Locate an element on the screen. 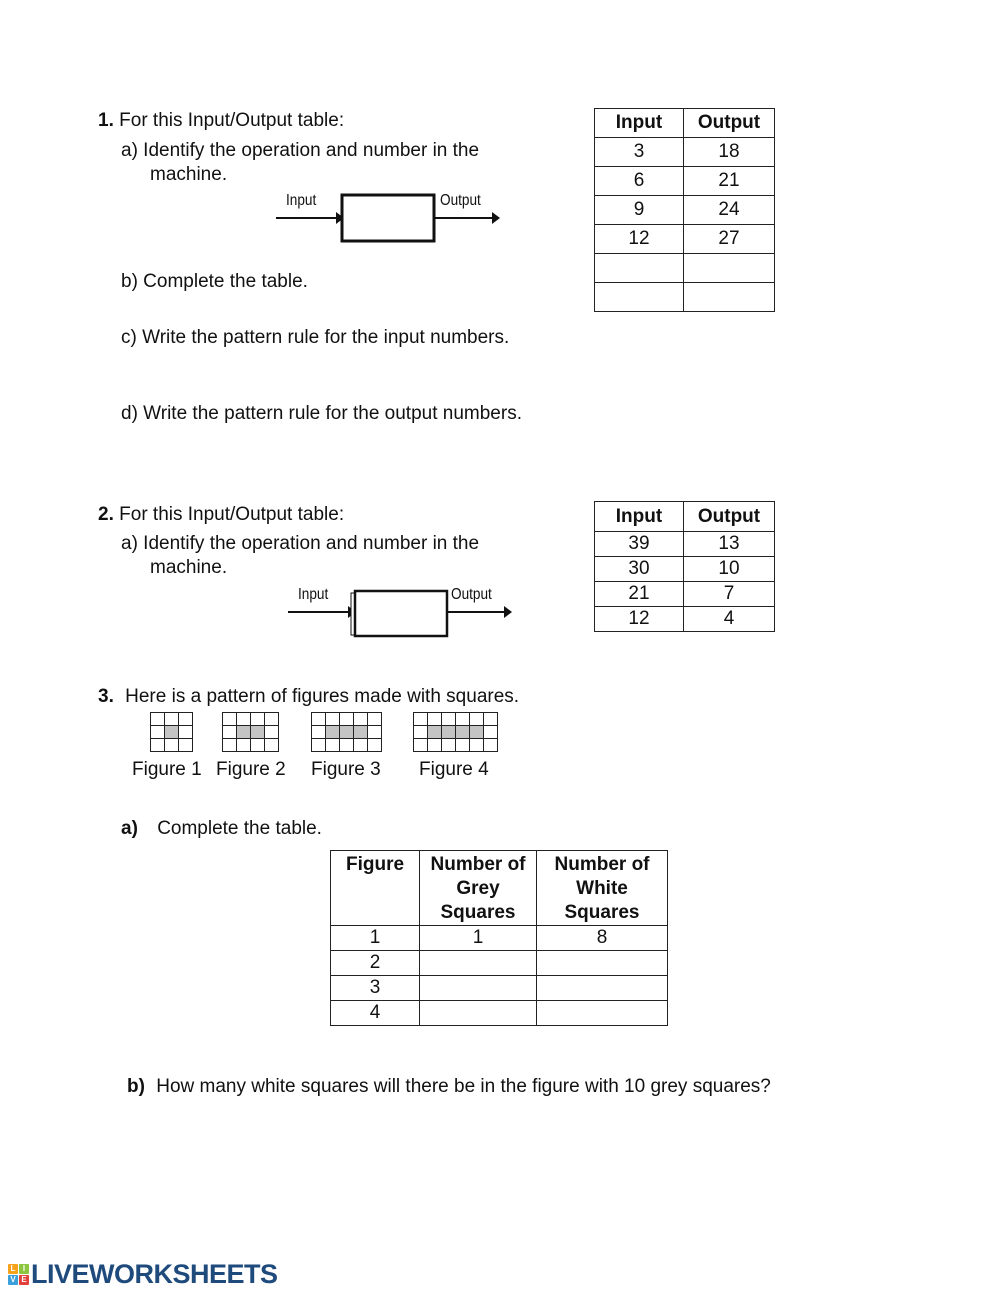 The image size is (1000, 1291). part-label: a) is located at coordinates (129, 828).